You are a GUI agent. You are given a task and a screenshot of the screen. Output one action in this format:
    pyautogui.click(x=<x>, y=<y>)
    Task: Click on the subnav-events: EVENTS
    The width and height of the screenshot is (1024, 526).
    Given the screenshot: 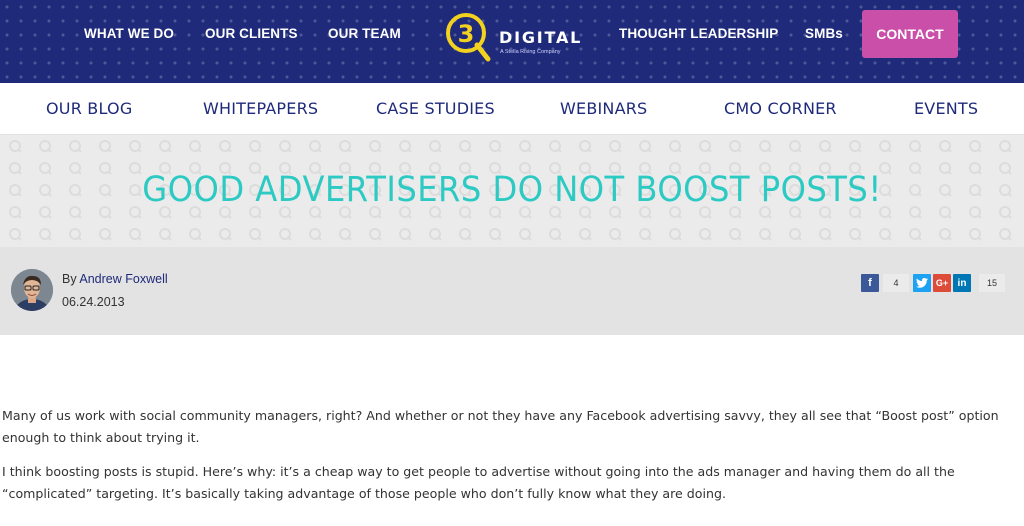 What is the action you would take?
    pyautogui.click(x=946, y=109)
    